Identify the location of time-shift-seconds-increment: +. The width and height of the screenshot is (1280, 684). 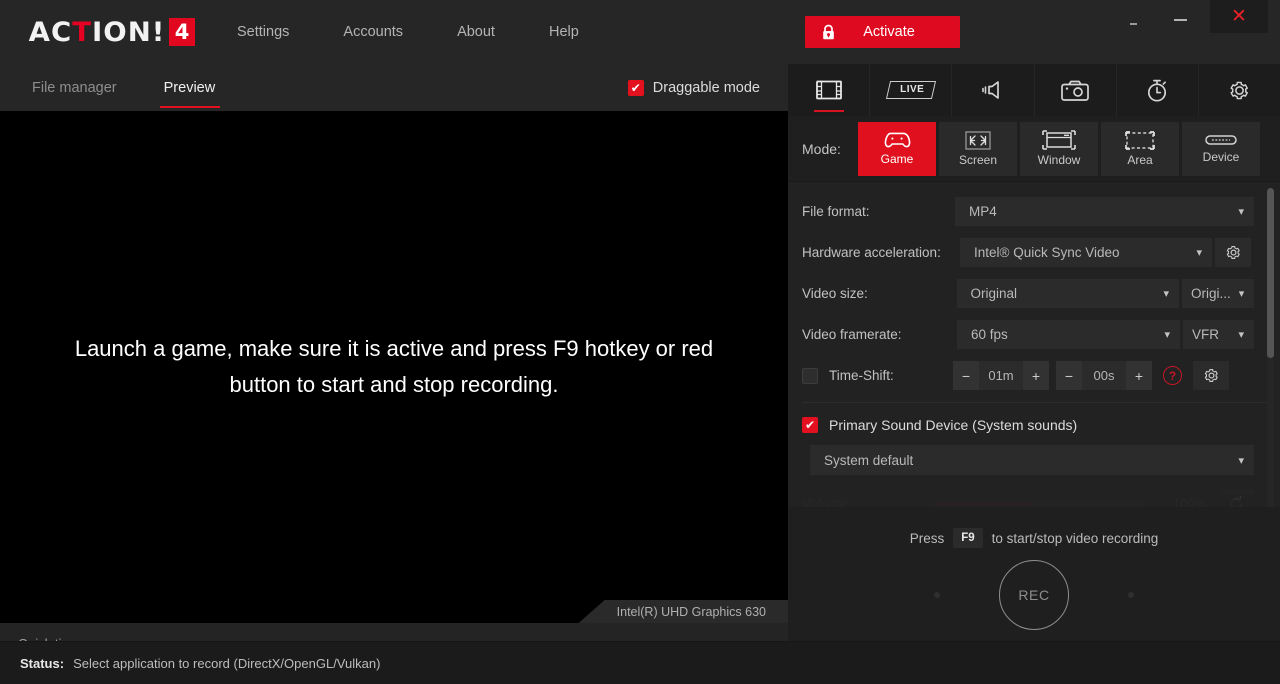
(1139, 375).